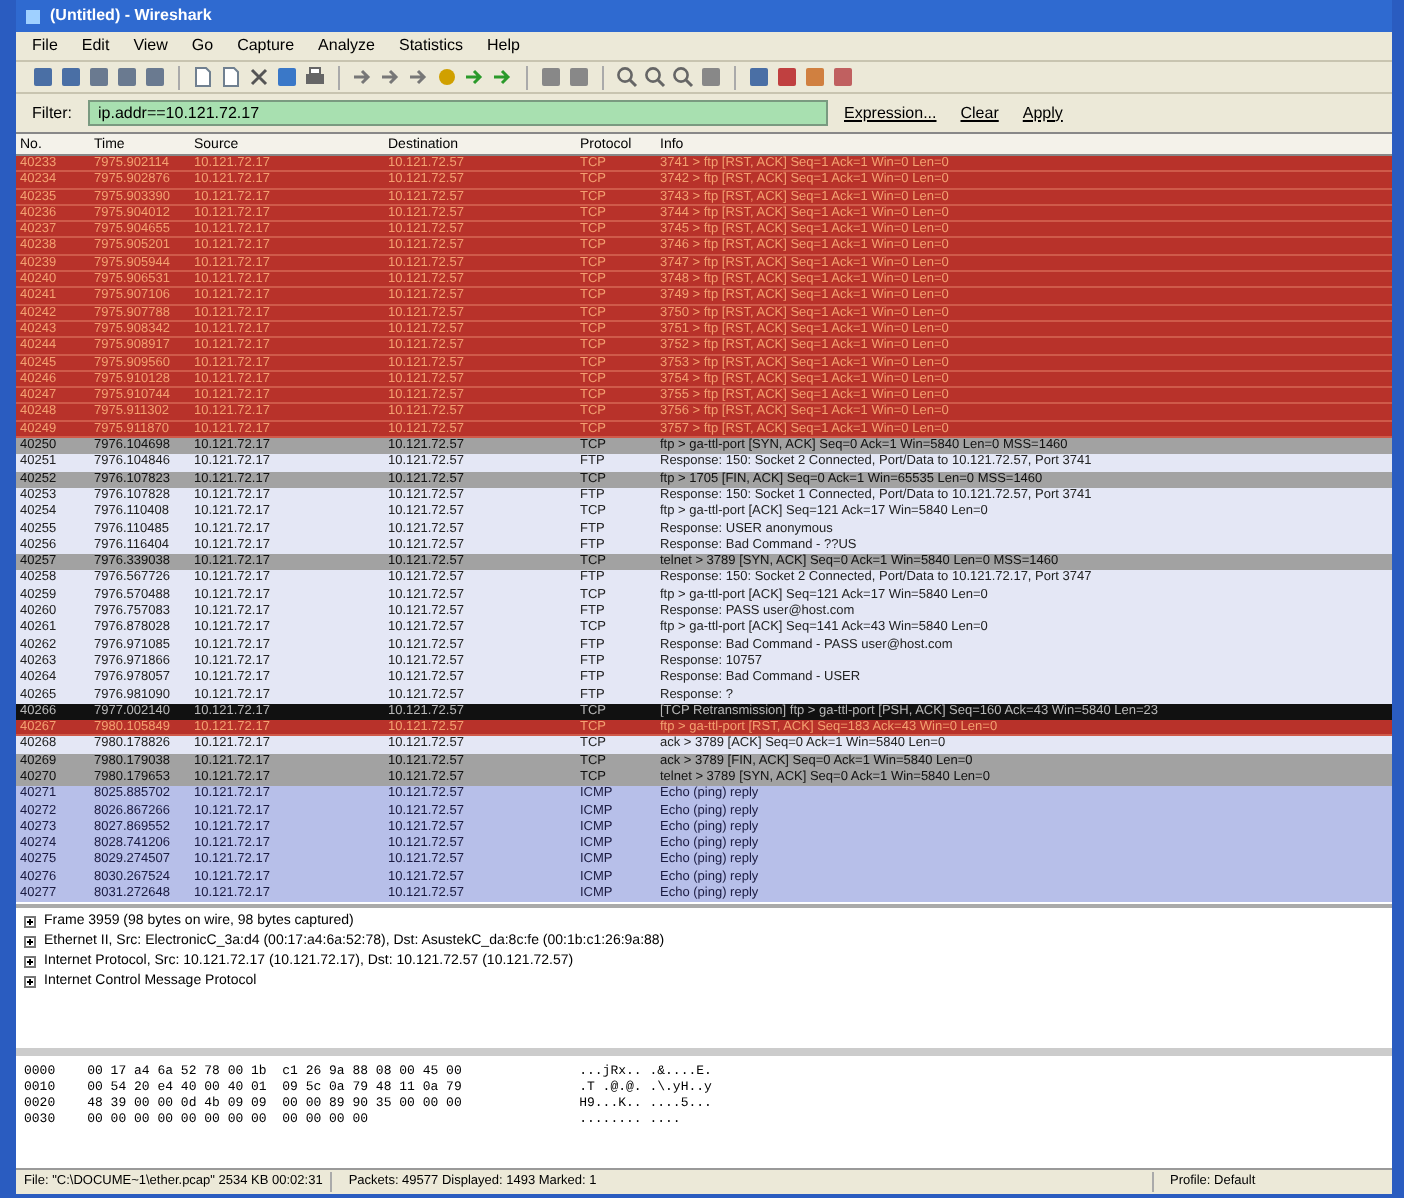 This screenshot has height=1198, width=1404. I want to click on close-icon, so click(259, 77).